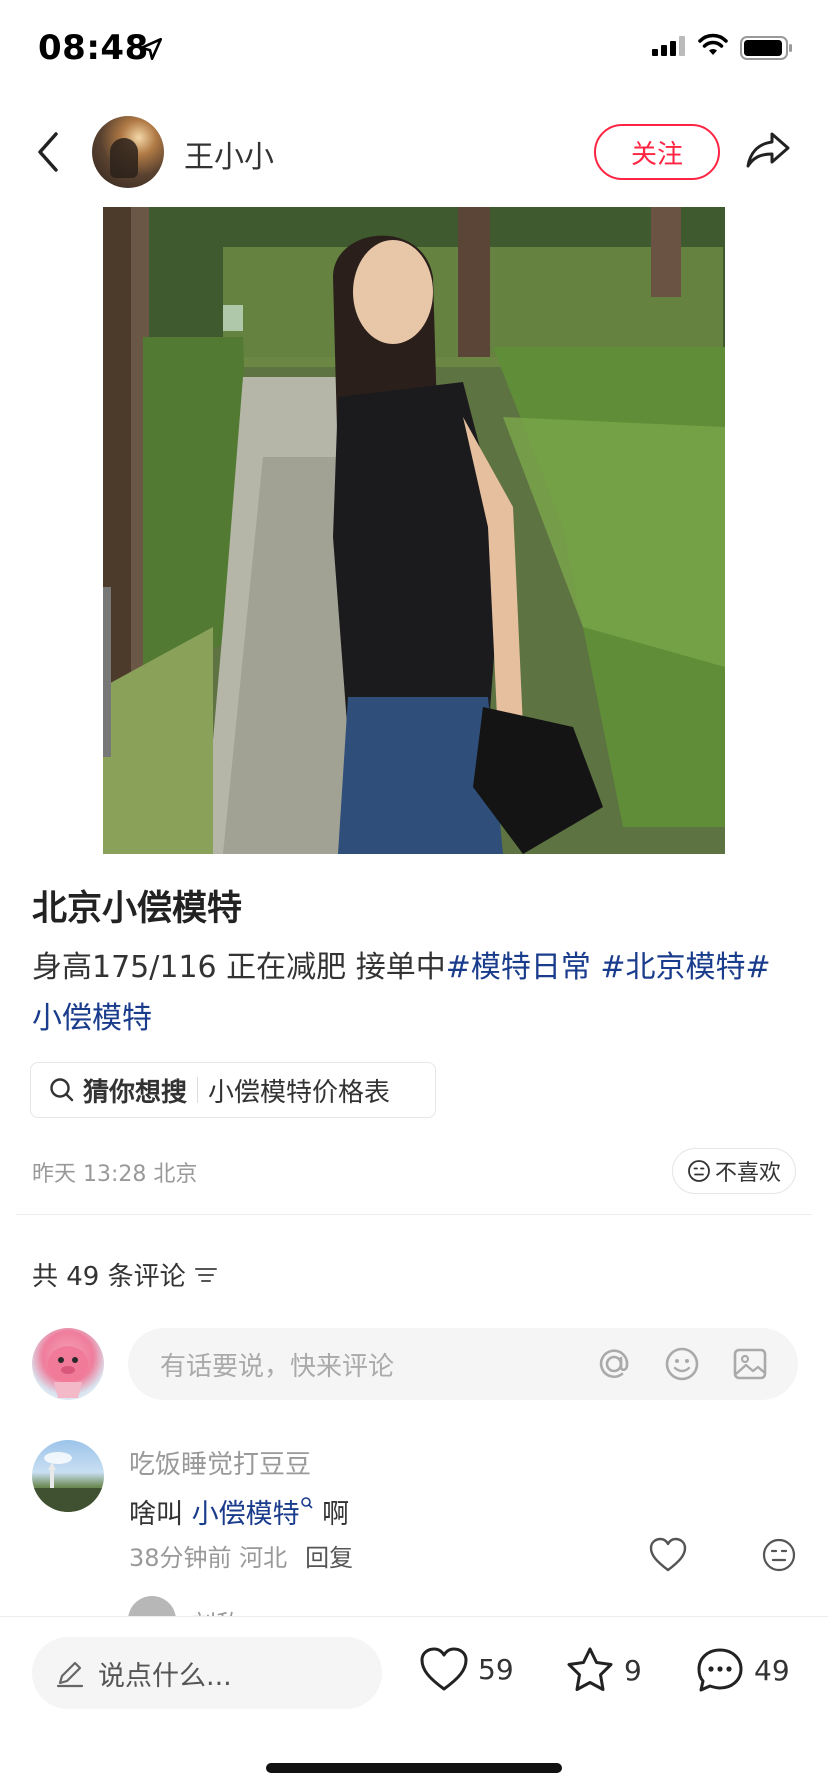  What do you see at coordinates (720, 1670) in the screenshot?
I see `chat-bubble-icon` at bounding box center [720, 1670].